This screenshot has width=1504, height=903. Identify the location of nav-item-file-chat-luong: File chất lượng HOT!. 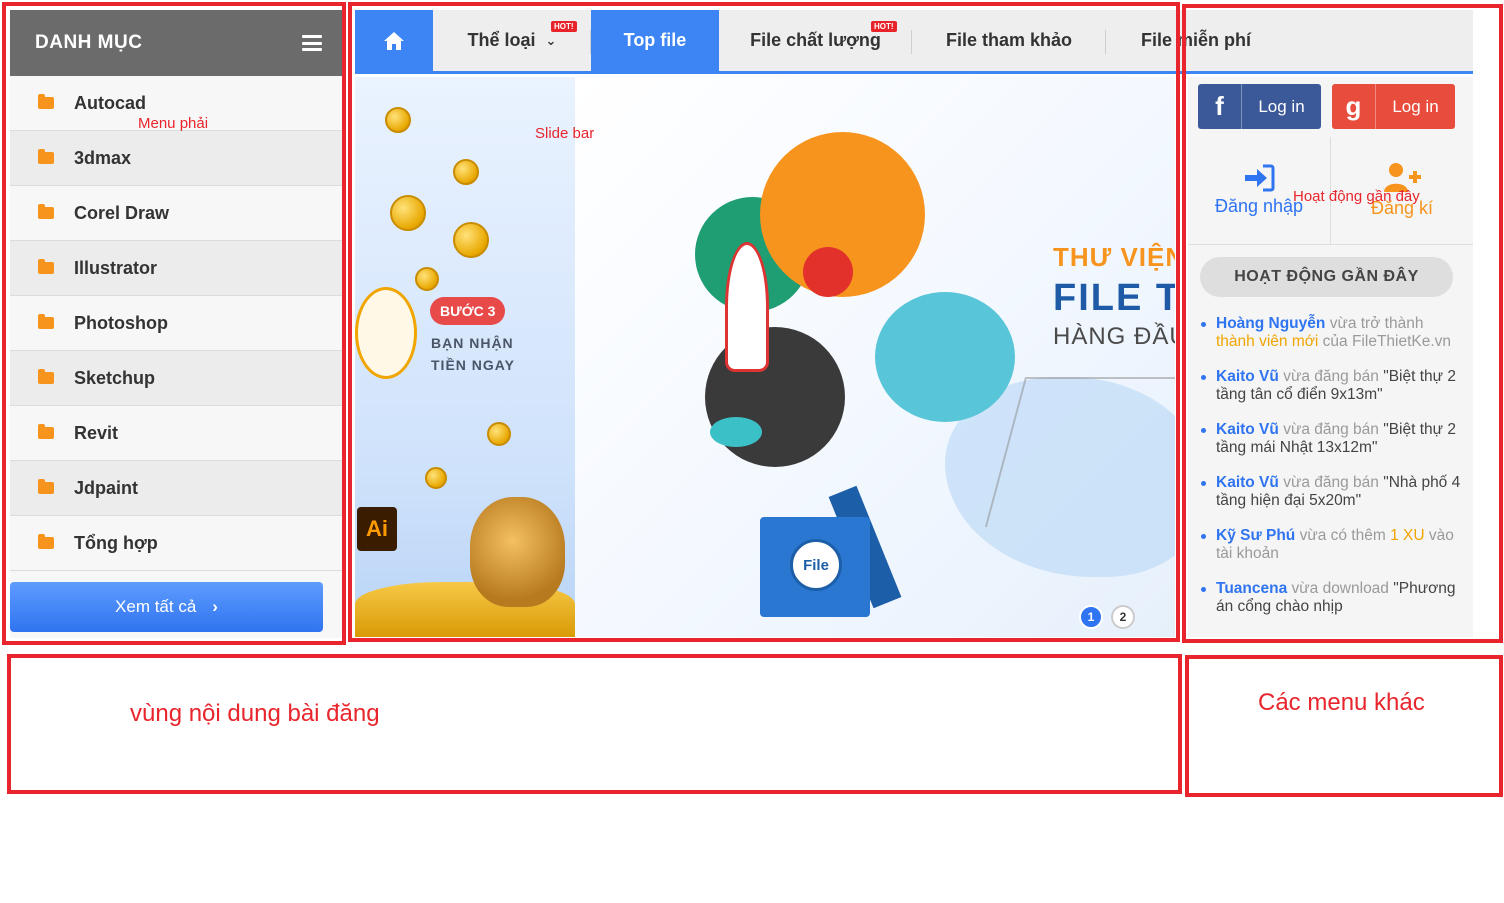
(815, 40).